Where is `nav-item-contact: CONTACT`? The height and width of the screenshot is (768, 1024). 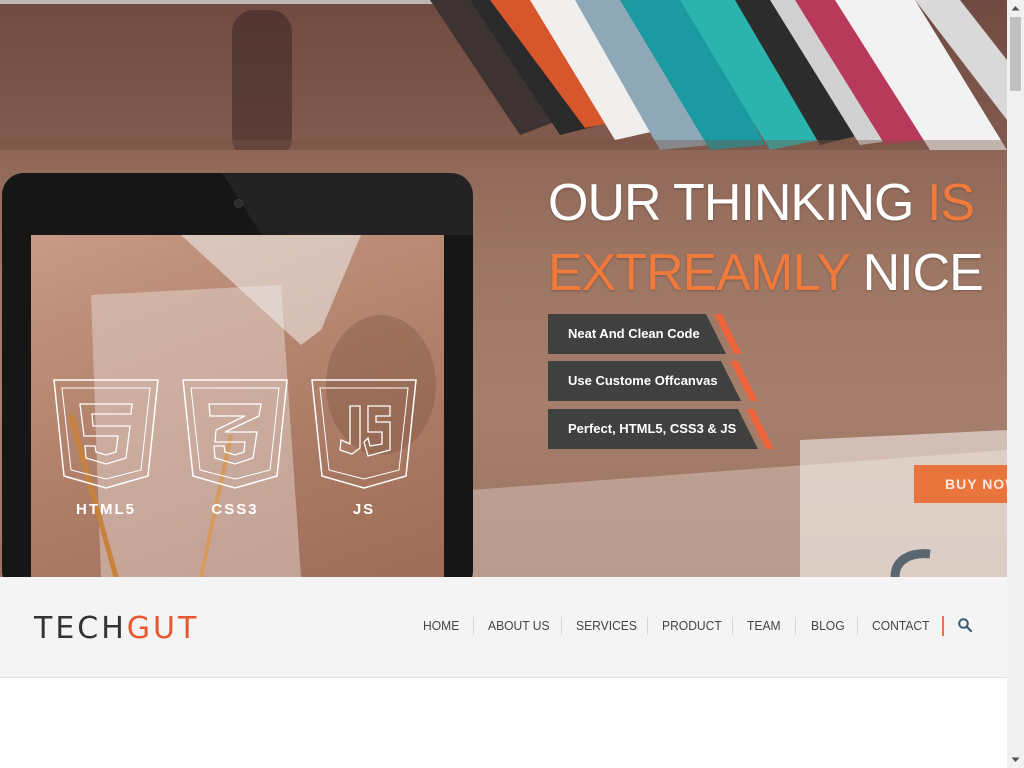 nav-item-contact: CONTACT is located at coordinates (901, 626).